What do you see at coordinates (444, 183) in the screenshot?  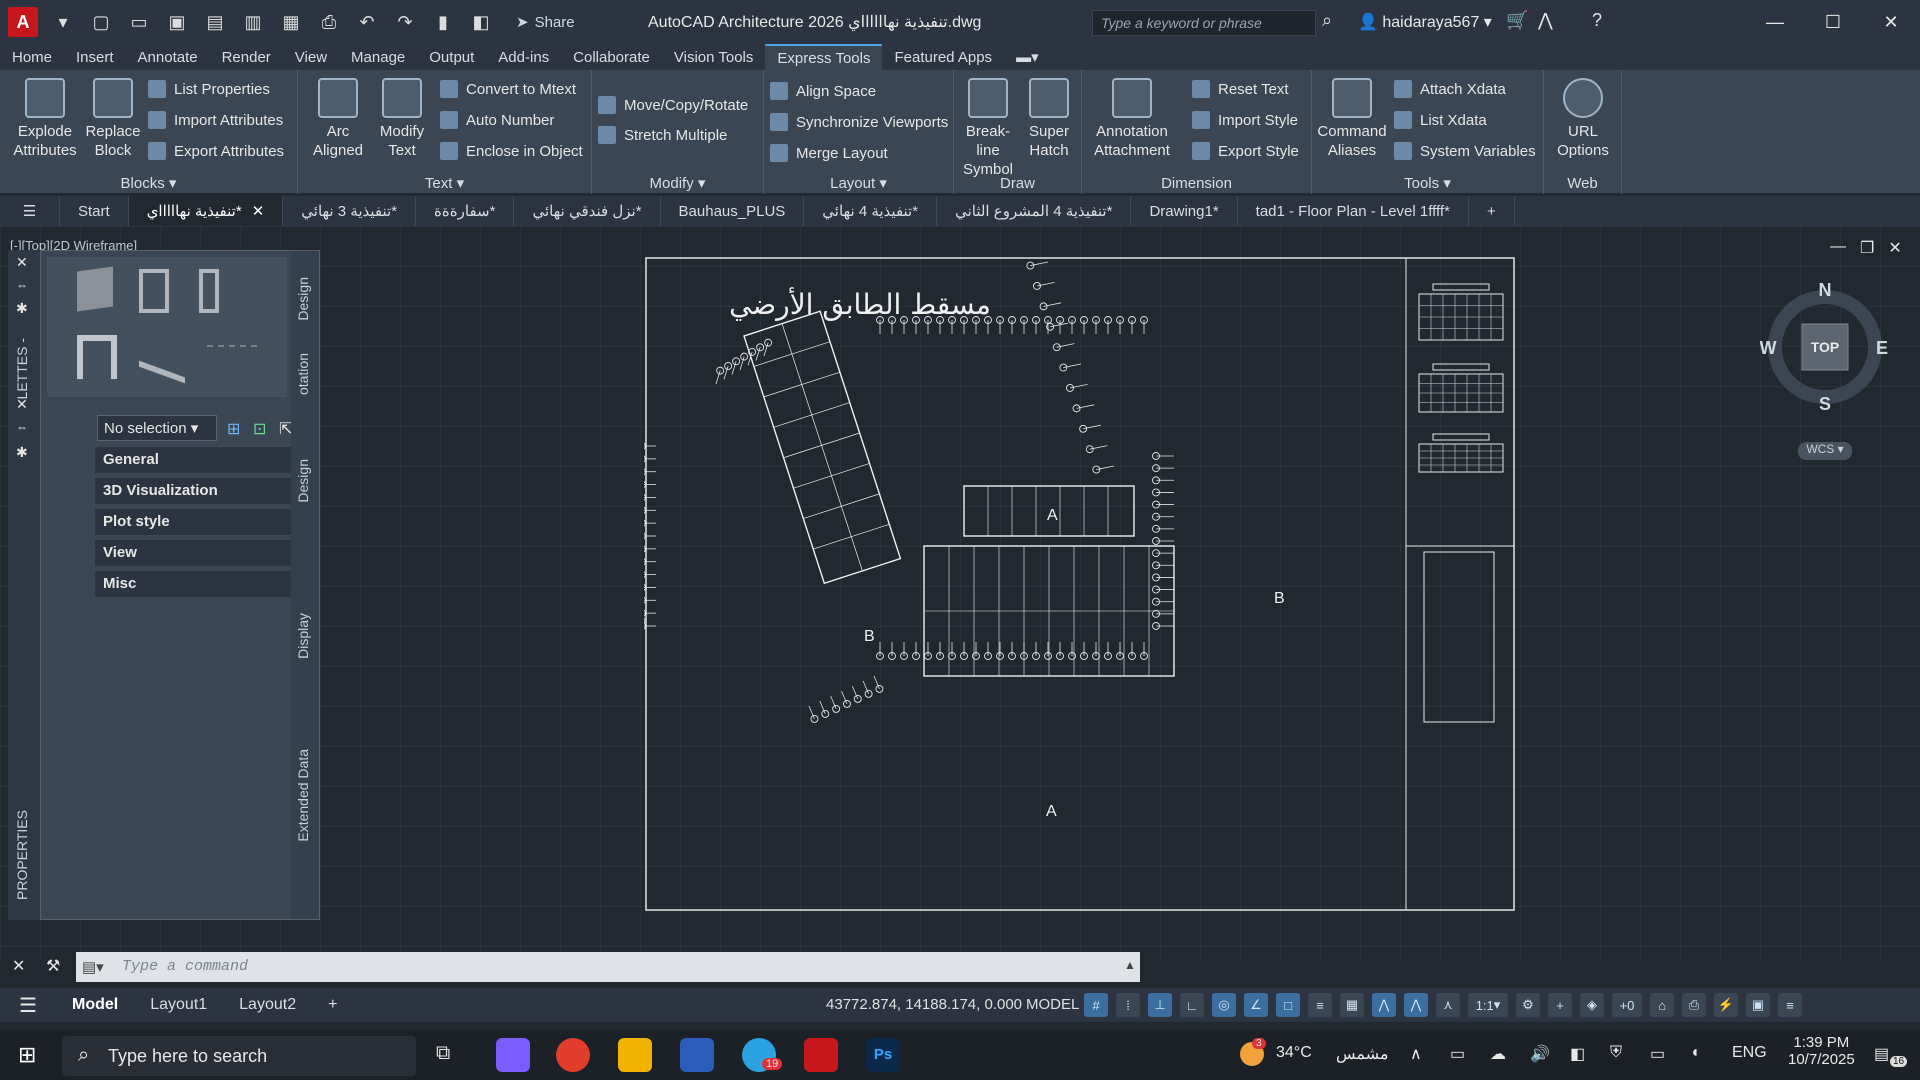 I see `text-panel-label: Text ▾` at bounding box center [444, 183].